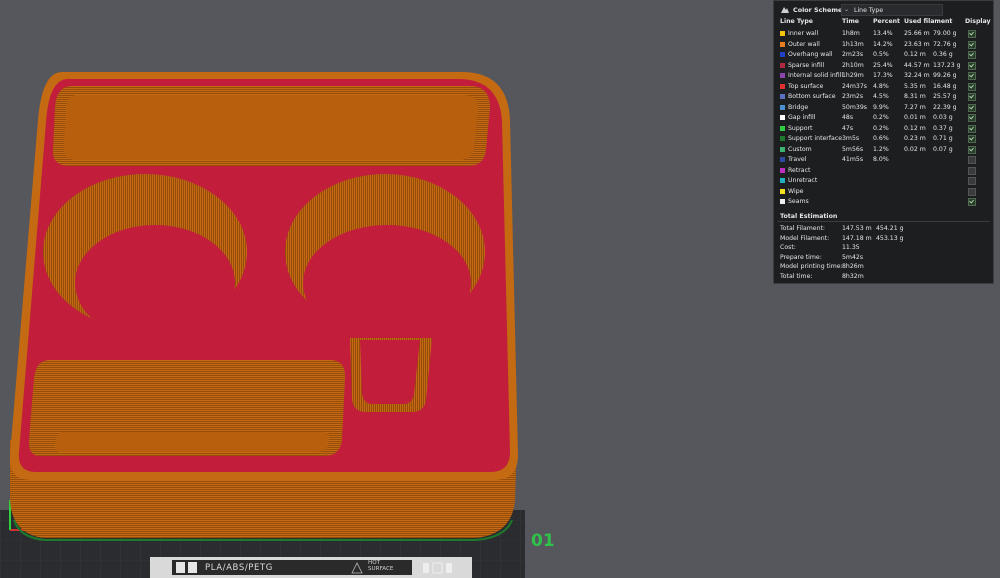 The height and width of the screenshot is (578, 1000). I want to click on filament-weight: 16.48 g, so click(945, 86).